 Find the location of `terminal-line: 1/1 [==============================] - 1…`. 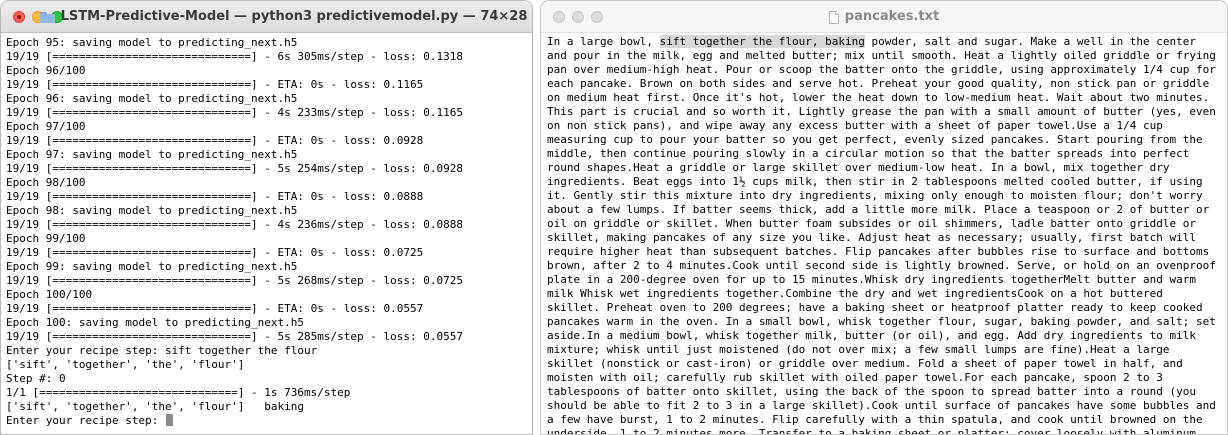

terminal-line: 1/1 [==============================] - 1… is located at coordinates (178, 392).